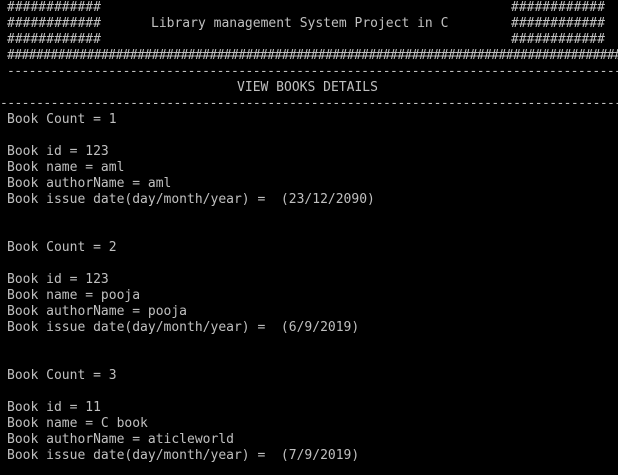 The height and width of the screenshot is (475, 618). Describe the element at coordinates (97, 311) in the screenshot. I see `book-author: Book authorName = pooja` at that location.